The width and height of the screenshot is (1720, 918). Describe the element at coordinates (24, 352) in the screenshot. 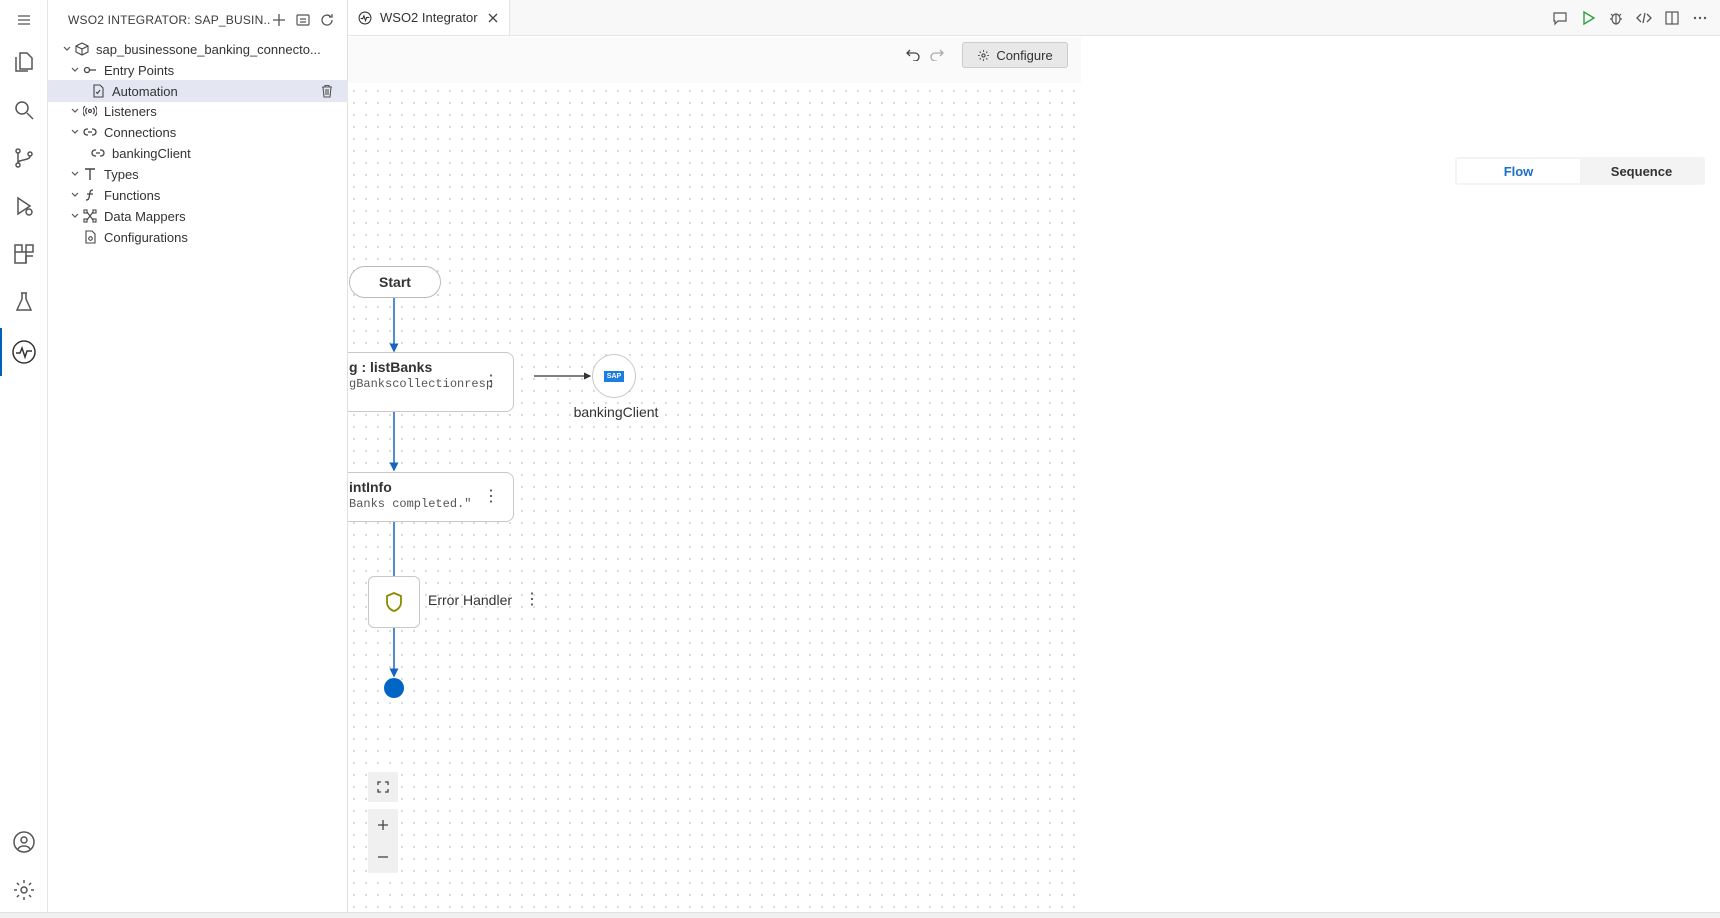

I see `wso2-integrator-icon` at that location.